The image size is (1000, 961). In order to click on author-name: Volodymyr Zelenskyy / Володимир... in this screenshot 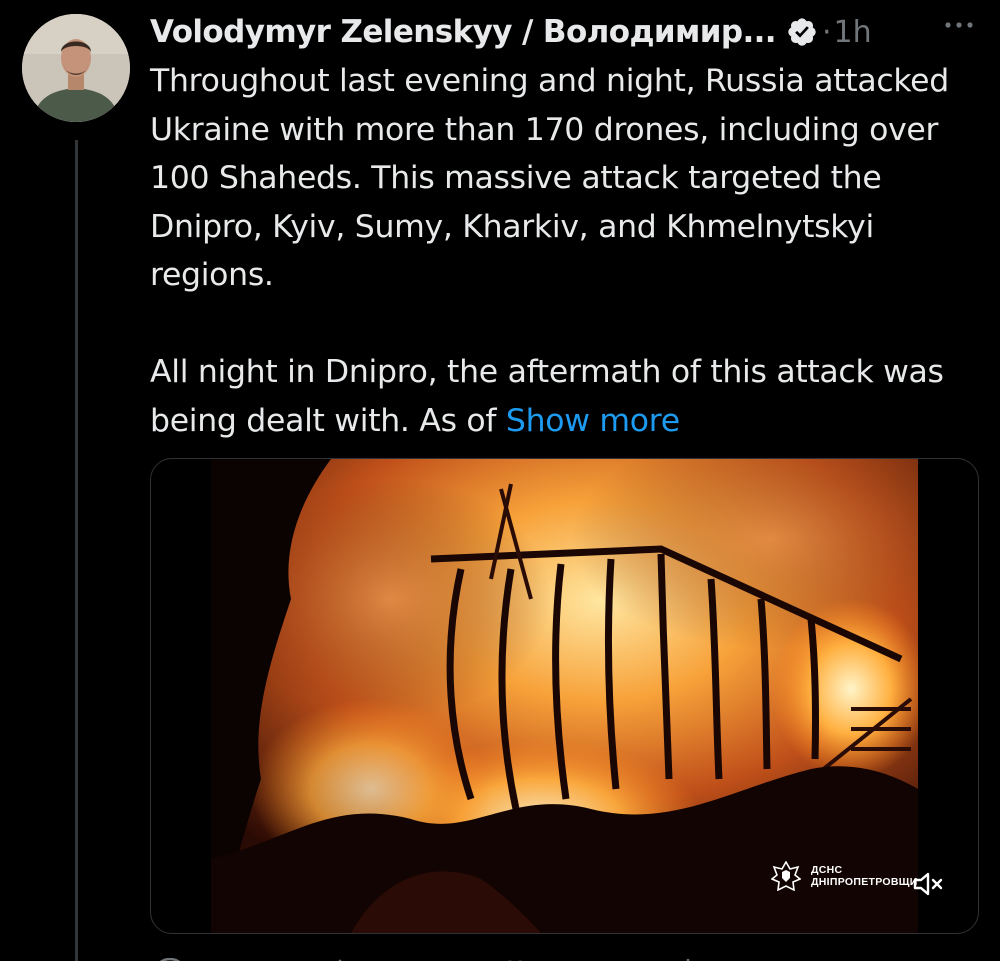, I will do `click(463, 32)`.